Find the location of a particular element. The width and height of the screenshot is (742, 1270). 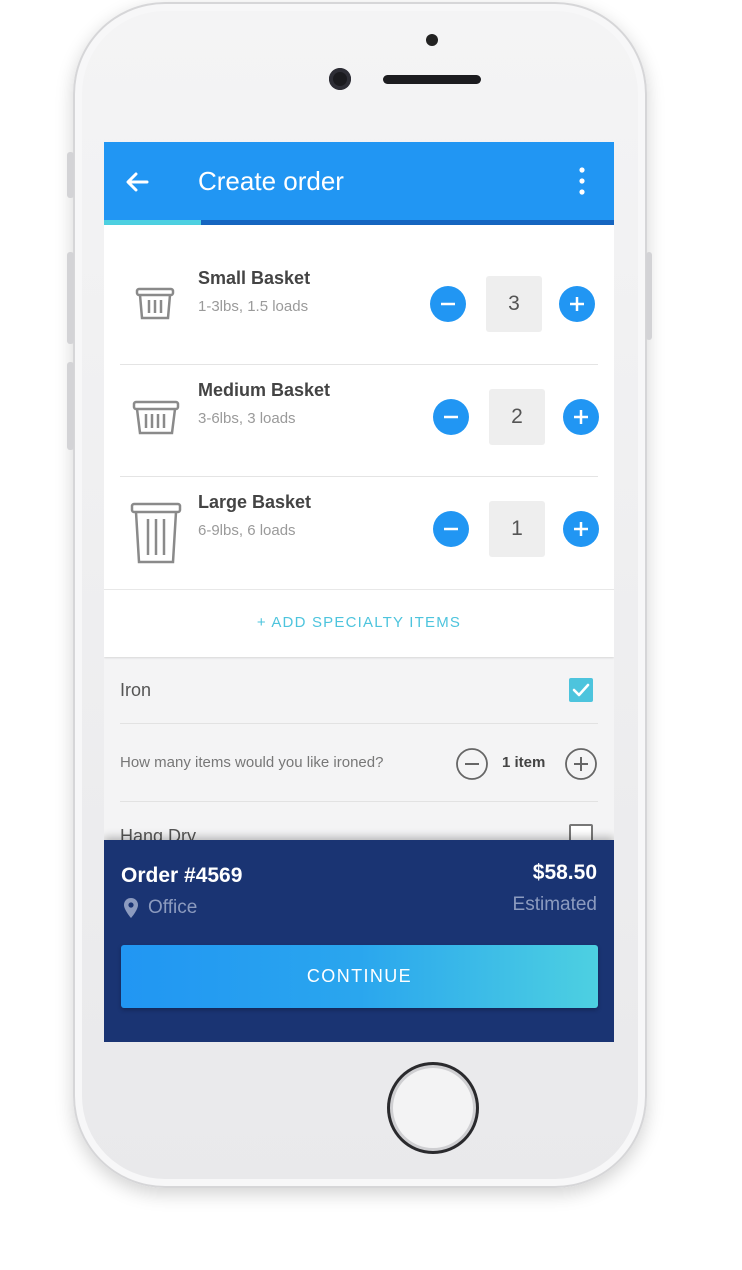

iron-quantity-question: How many items would you like ironed? is located at coordinates (252, 762).